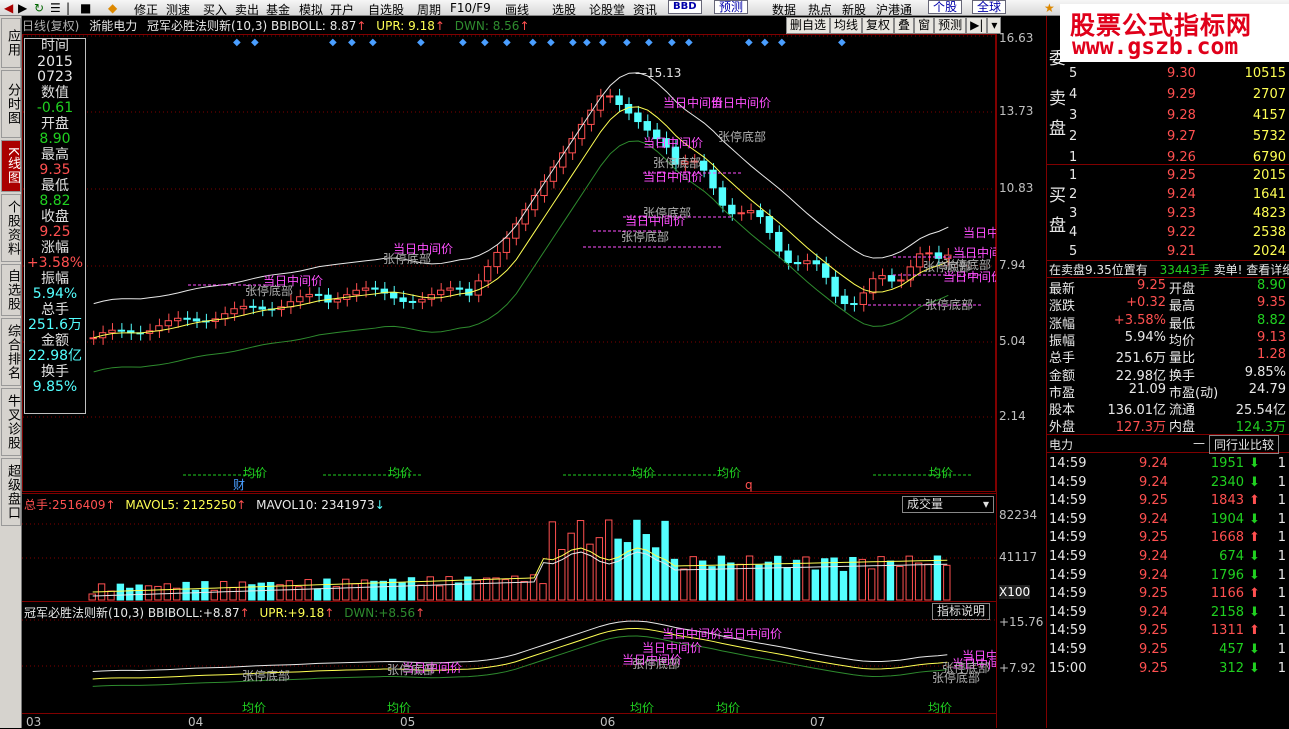  What do you see at coordinates (1168, 177) in the screenshot?
I see `buy-level-row: 1 9.25 2015` at bounding box center [1168, 177].